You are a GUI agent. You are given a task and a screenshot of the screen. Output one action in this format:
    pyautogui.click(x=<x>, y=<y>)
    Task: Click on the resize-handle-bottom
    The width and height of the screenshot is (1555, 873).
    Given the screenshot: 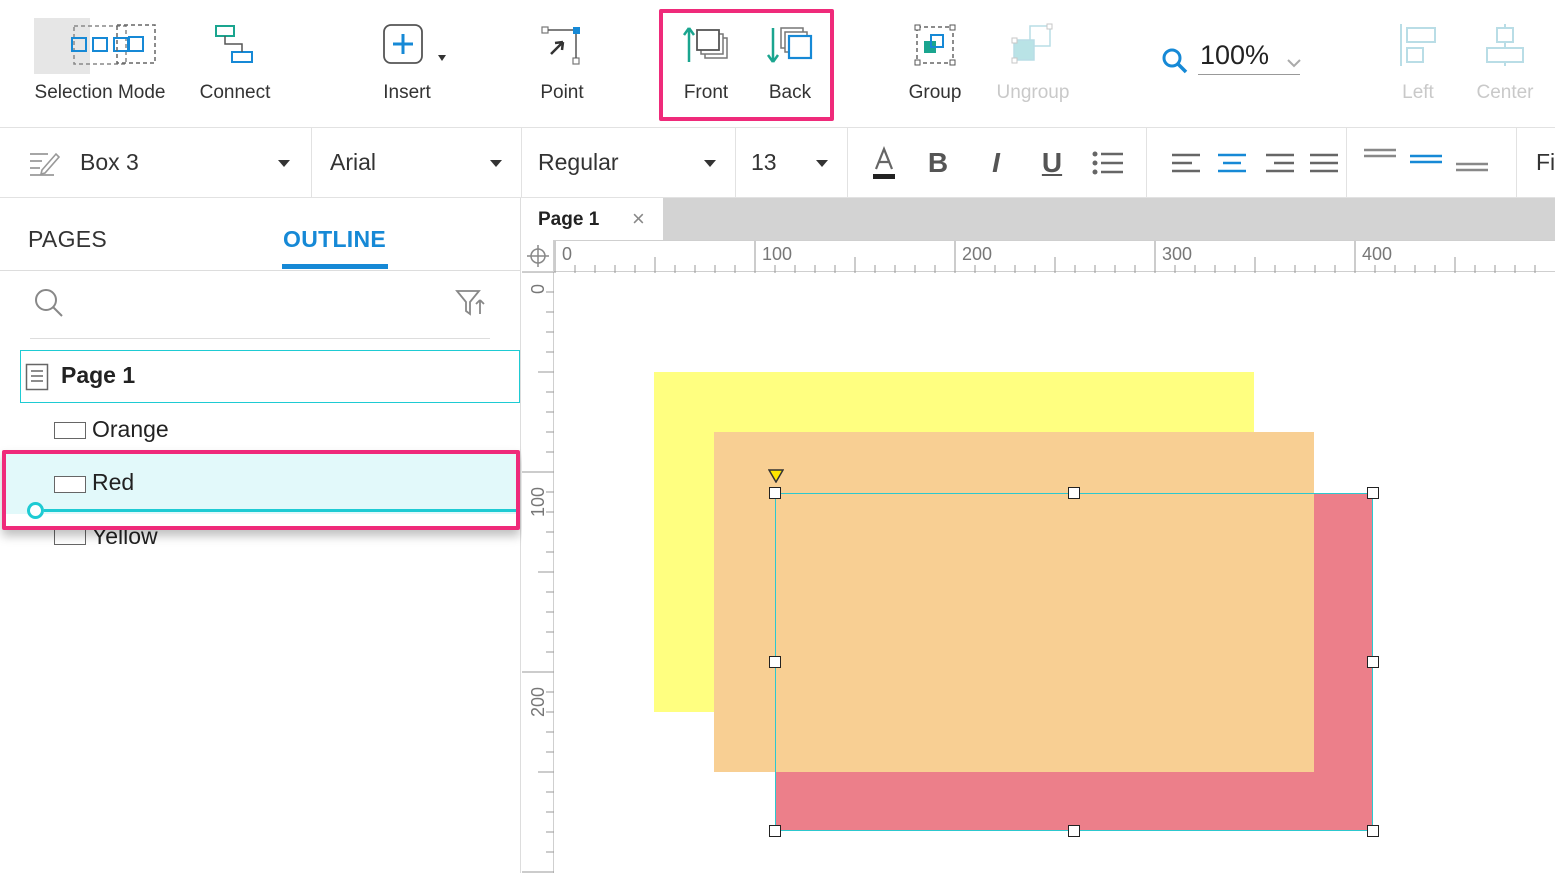 What is the action you would take?
    pyautogui.click(x=1074, y=831)
    